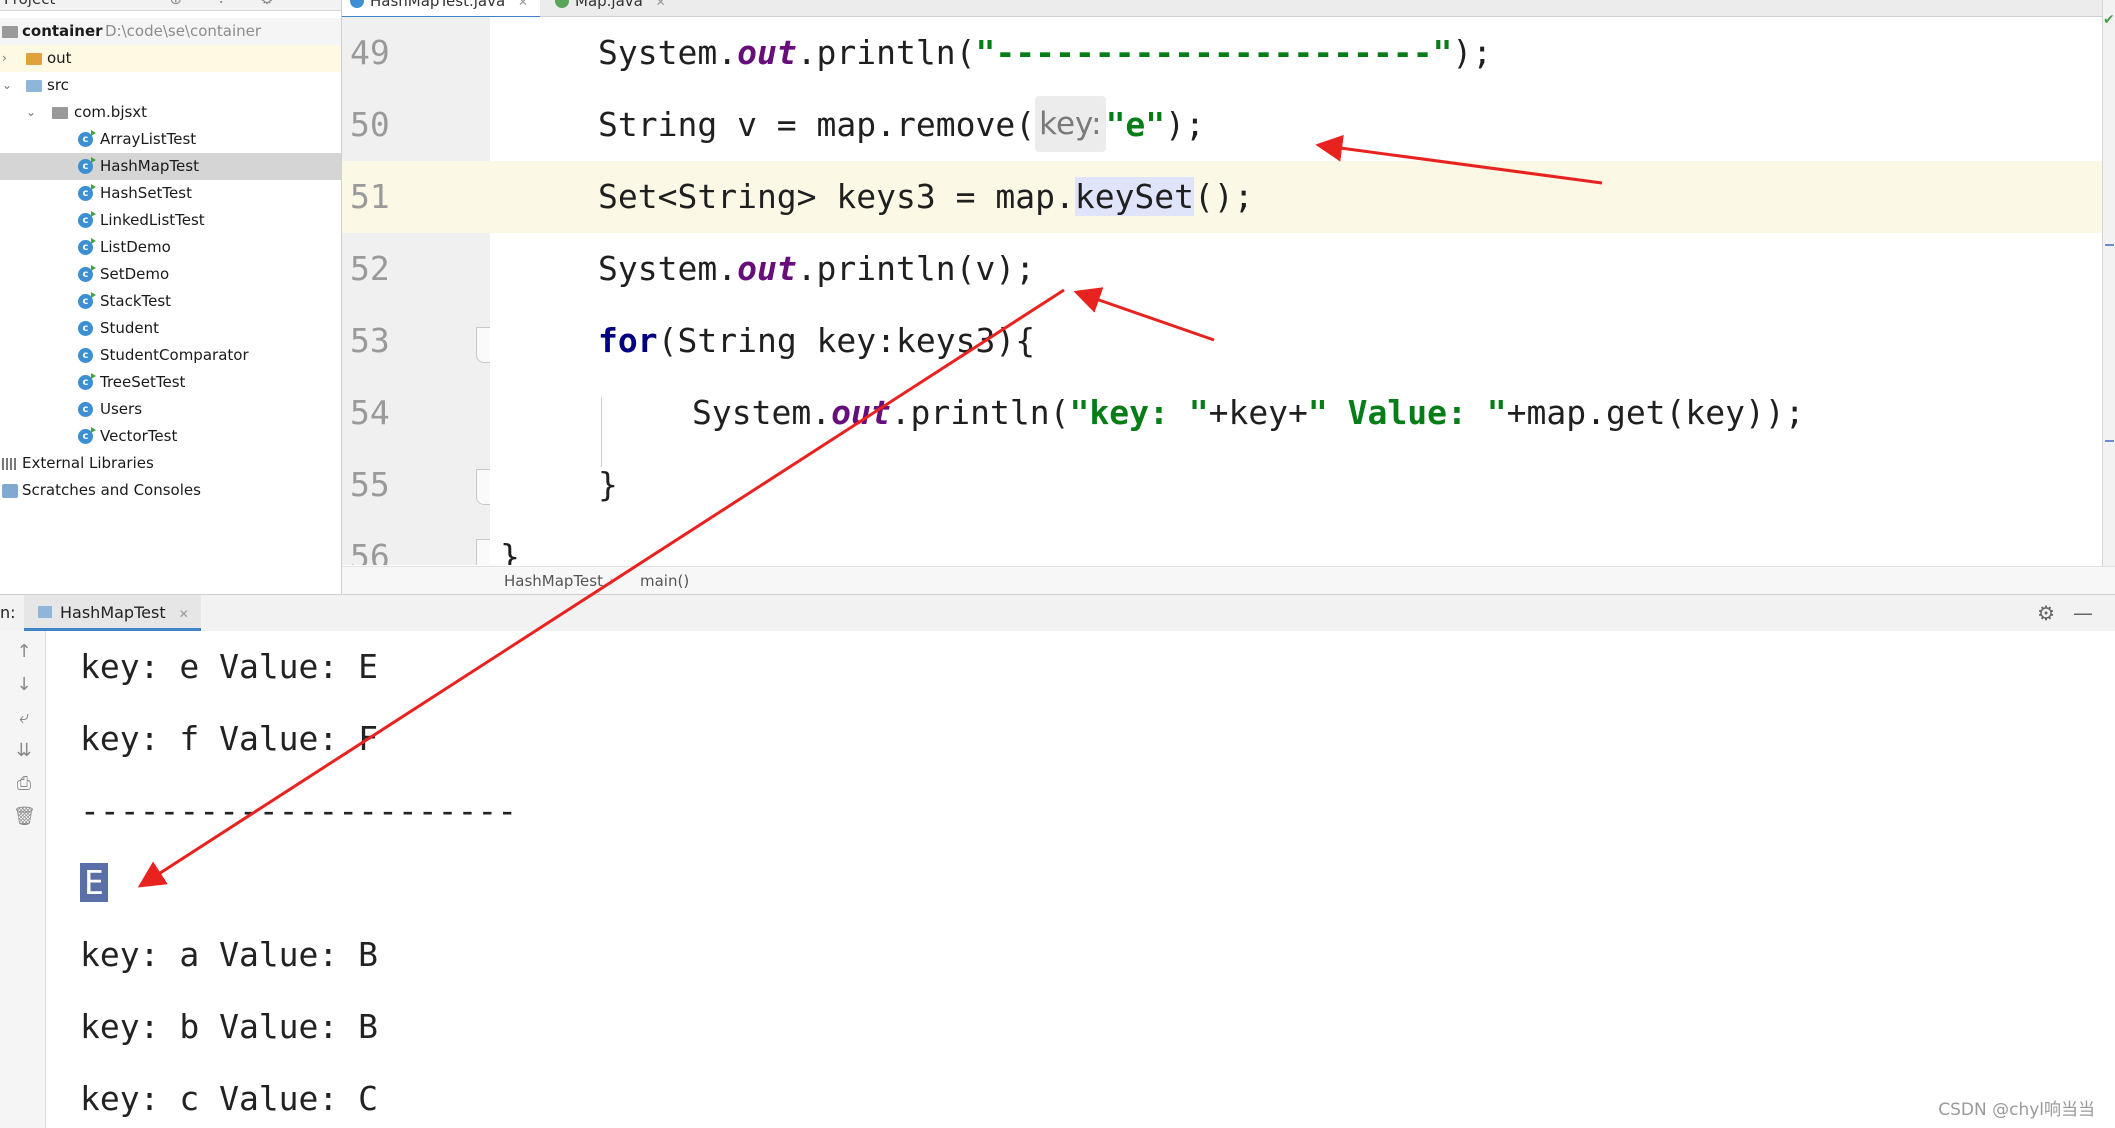  I want to click on tree-item-class: c ListDemo, so click(170, 247).